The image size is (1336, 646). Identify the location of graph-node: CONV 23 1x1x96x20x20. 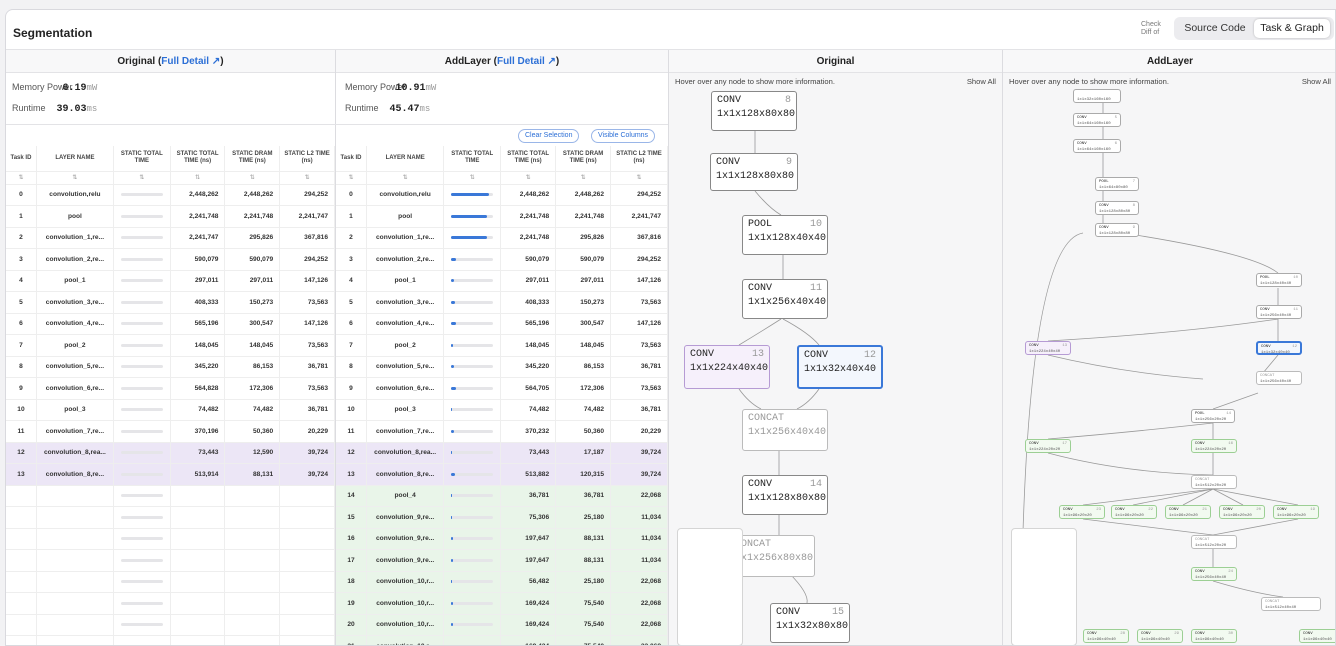
(1082, 512).